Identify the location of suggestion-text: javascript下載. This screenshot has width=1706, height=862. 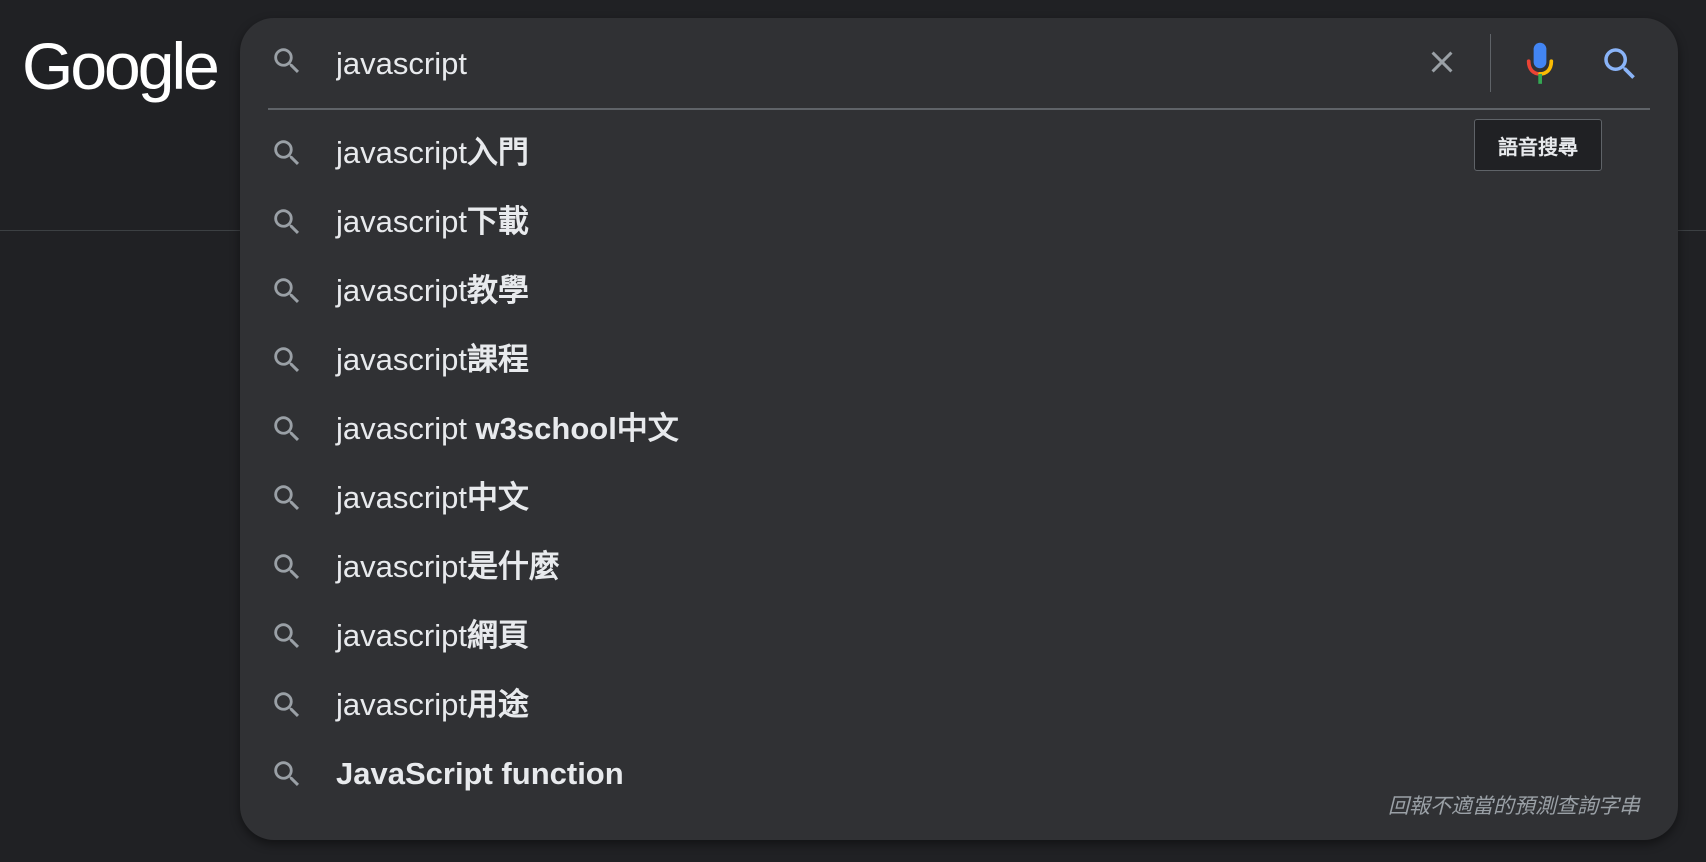
(432, 222).